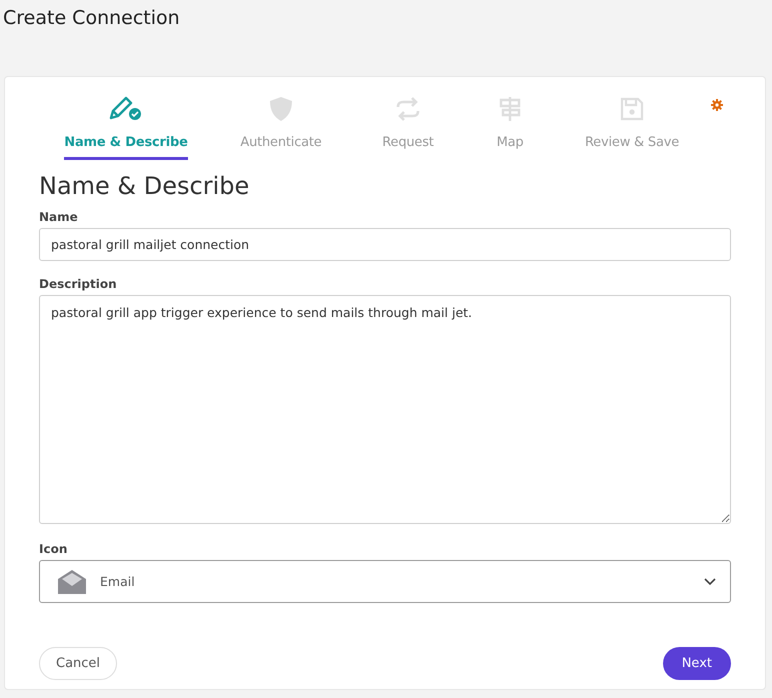 The image size is (772, 698). Describe the element at coordinates (72, 581) in the screenshot. I see `envelope-icon` at that location.